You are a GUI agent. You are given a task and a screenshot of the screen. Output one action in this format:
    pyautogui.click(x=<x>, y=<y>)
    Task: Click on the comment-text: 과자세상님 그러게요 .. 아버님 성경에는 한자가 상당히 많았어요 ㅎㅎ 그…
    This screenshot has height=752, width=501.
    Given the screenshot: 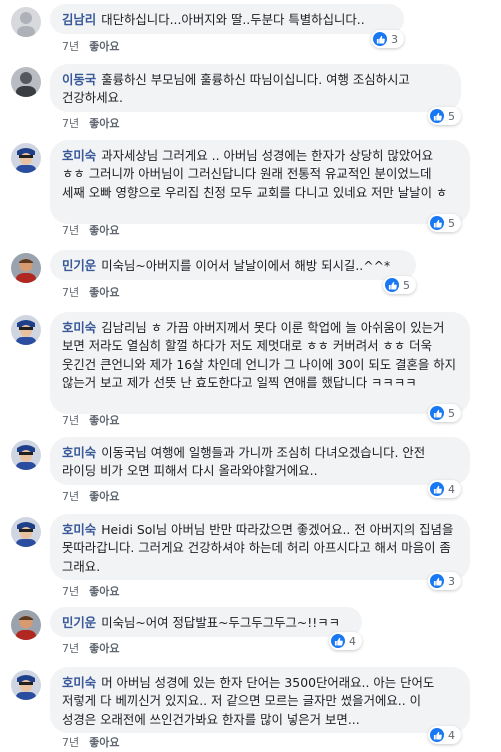 What is the action you would take?
    pyautogui.click(x=255, y=174)
    